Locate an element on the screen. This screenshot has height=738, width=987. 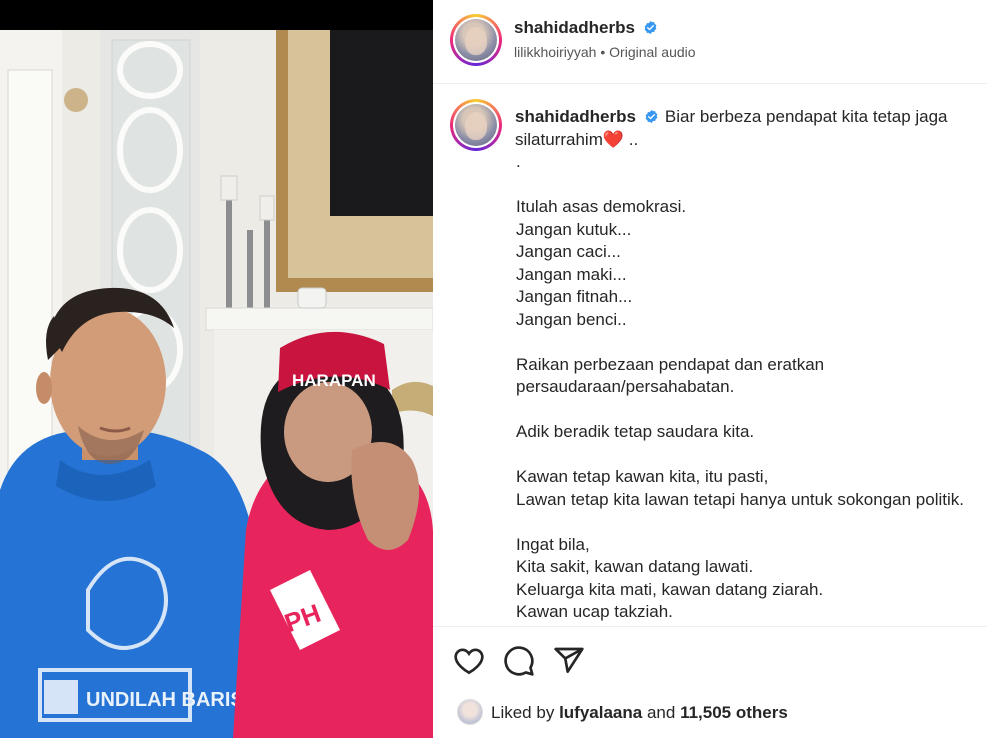
post-actions: Liked by lufyalaana and 11,505 others is located at coordinates (710, 682).